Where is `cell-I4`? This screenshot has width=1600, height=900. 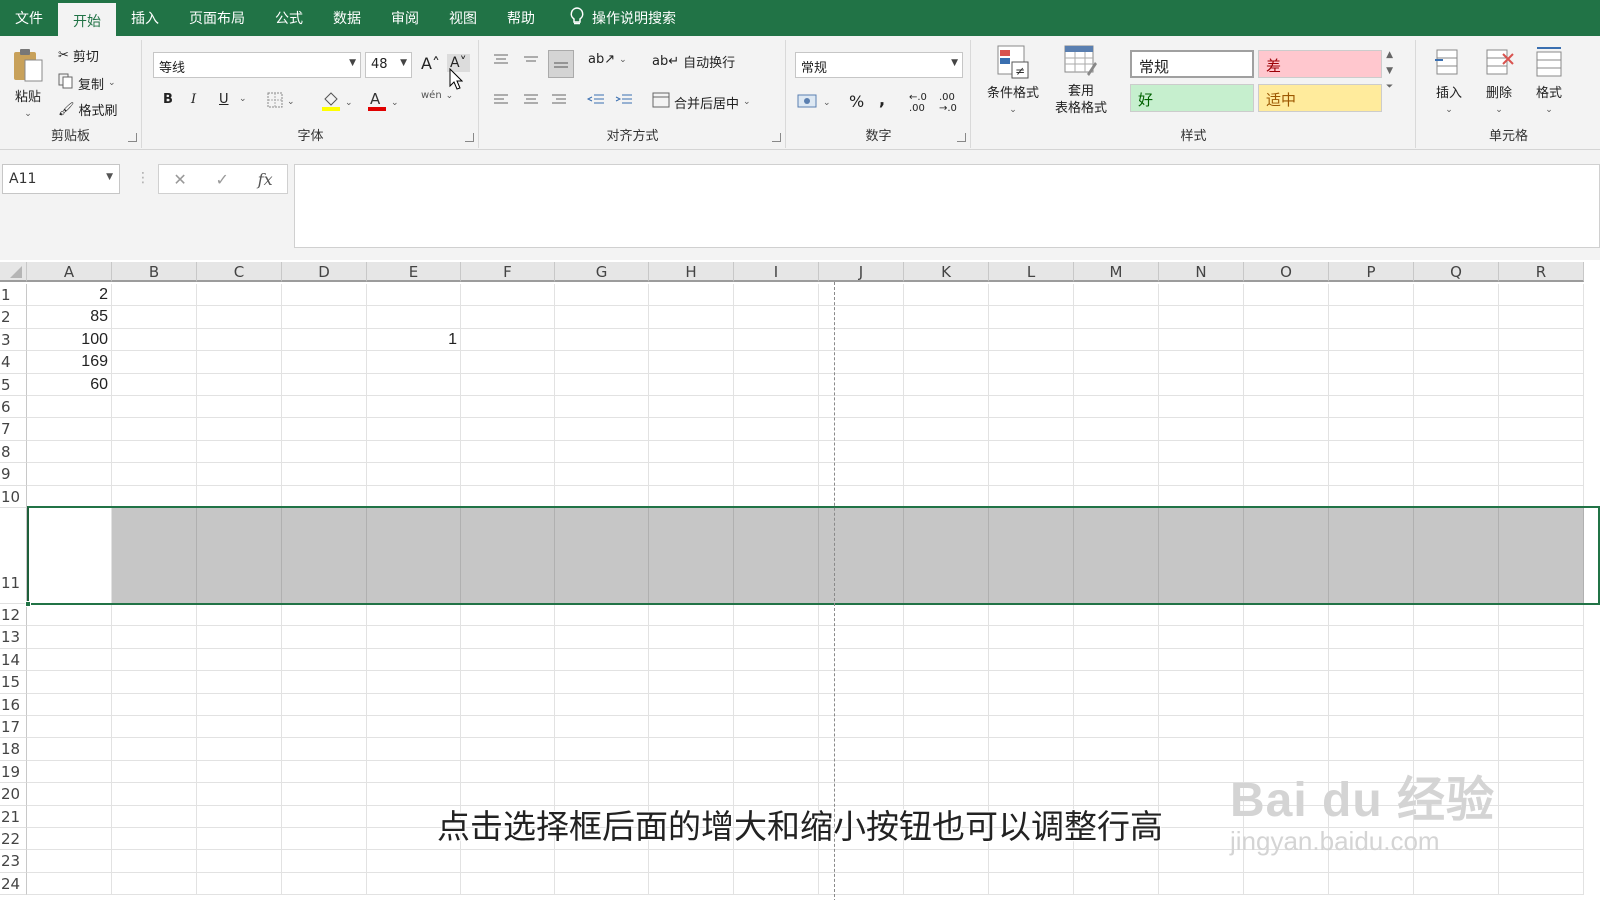 cell-I4 is located at coordinates (776, 362).